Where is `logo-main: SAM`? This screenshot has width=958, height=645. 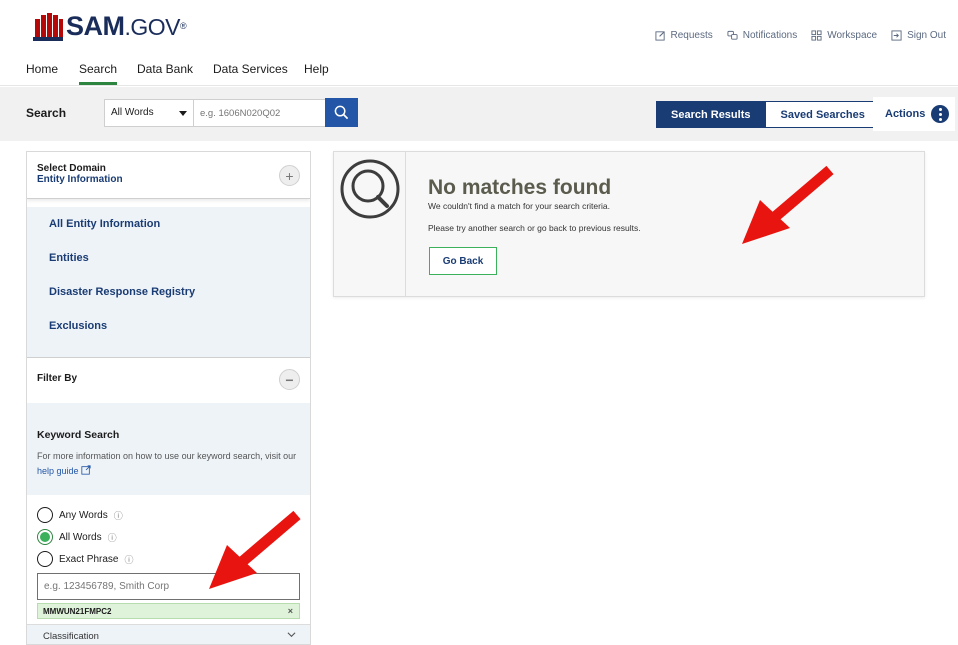 logo-main: SAM is located at coordinates (95, 26).